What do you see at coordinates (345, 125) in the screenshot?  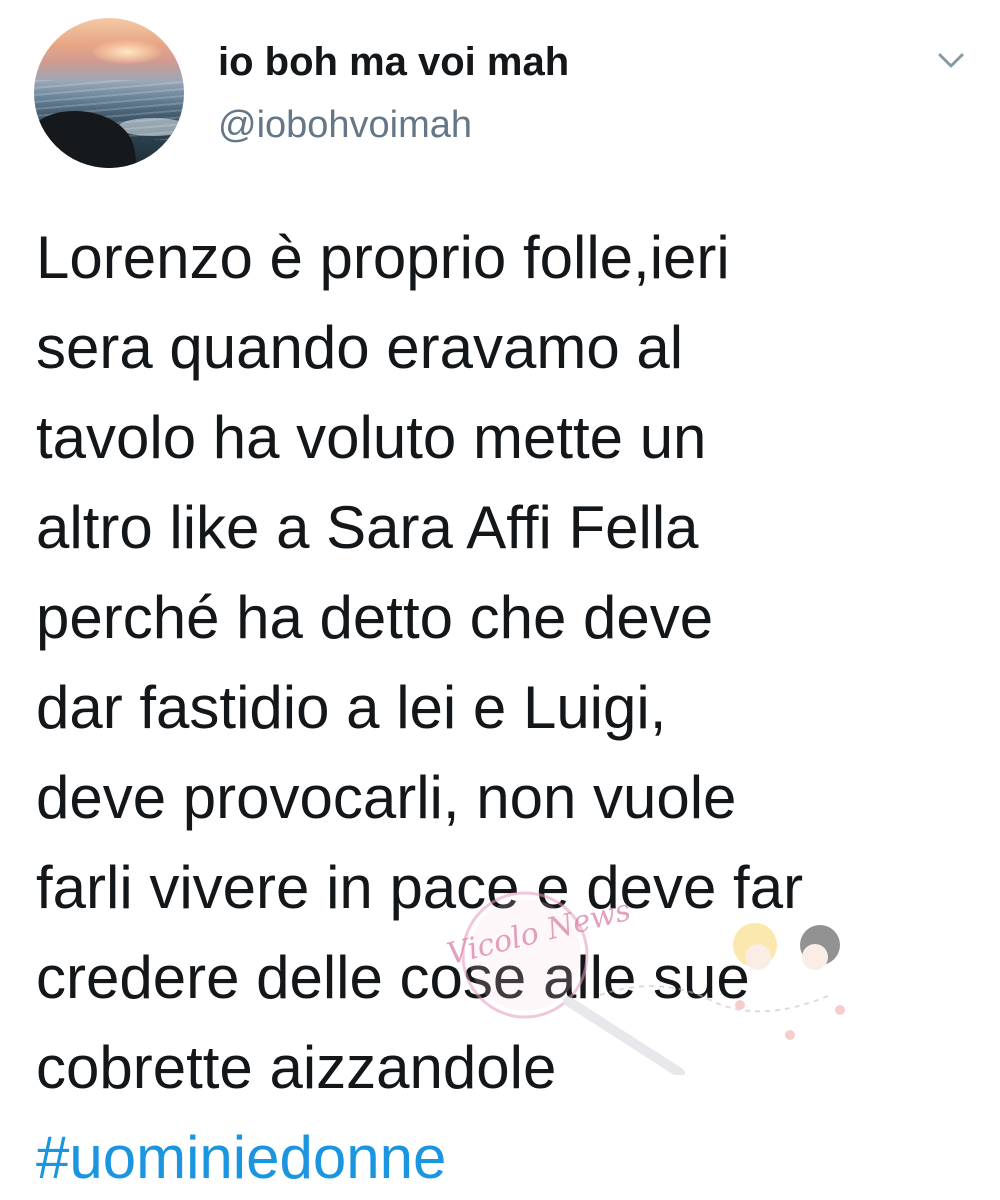 I see `user-handle: @iobohvoimah` at bounding box center [345, 125].